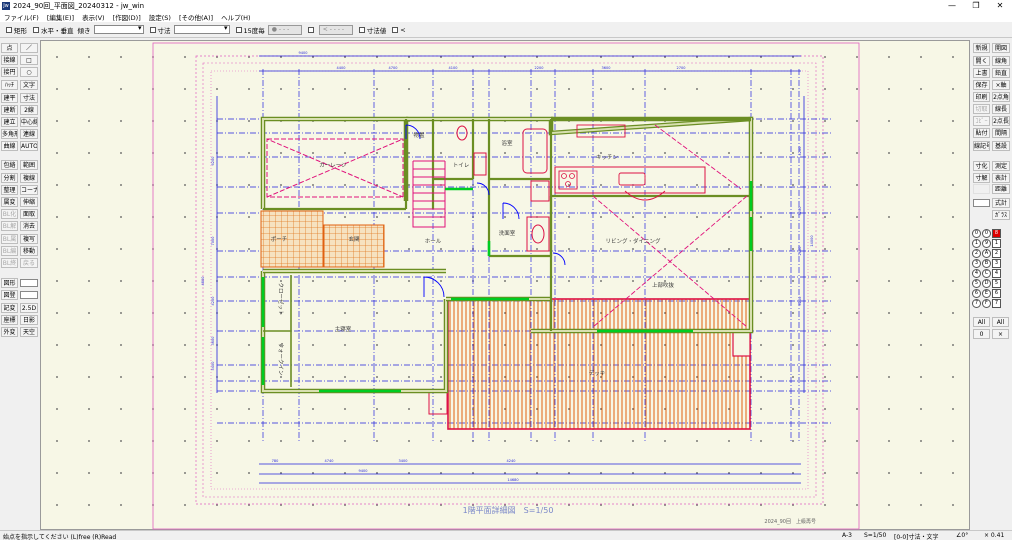  I want to click on right-tool-0-a: 新規, so click(981, 48).